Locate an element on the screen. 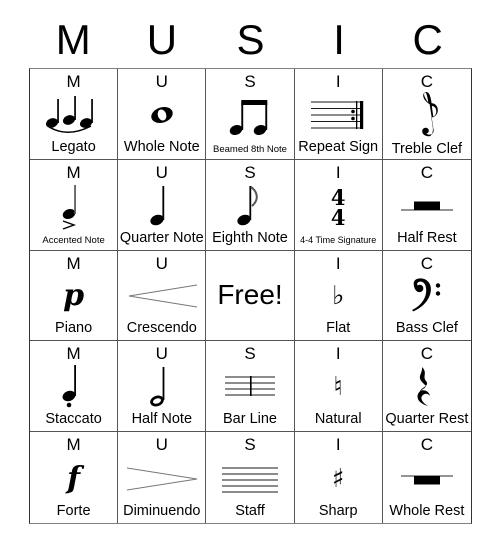 This screenshot has height=544, width=500. cell-label: Half Note is located at coordinates (162, 419).